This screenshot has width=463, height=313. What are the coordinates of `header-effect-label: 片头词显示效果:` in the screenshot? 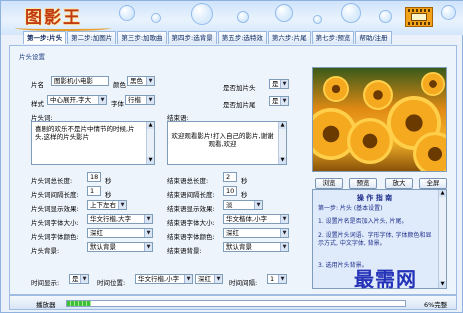 It's located at (55, 209).